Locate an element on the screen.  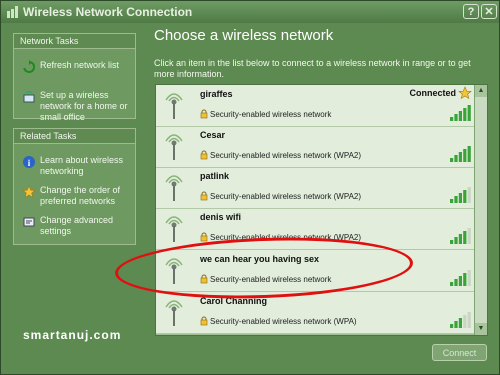
page-title: Choose a wireless network is located at coordinates (244, 35).